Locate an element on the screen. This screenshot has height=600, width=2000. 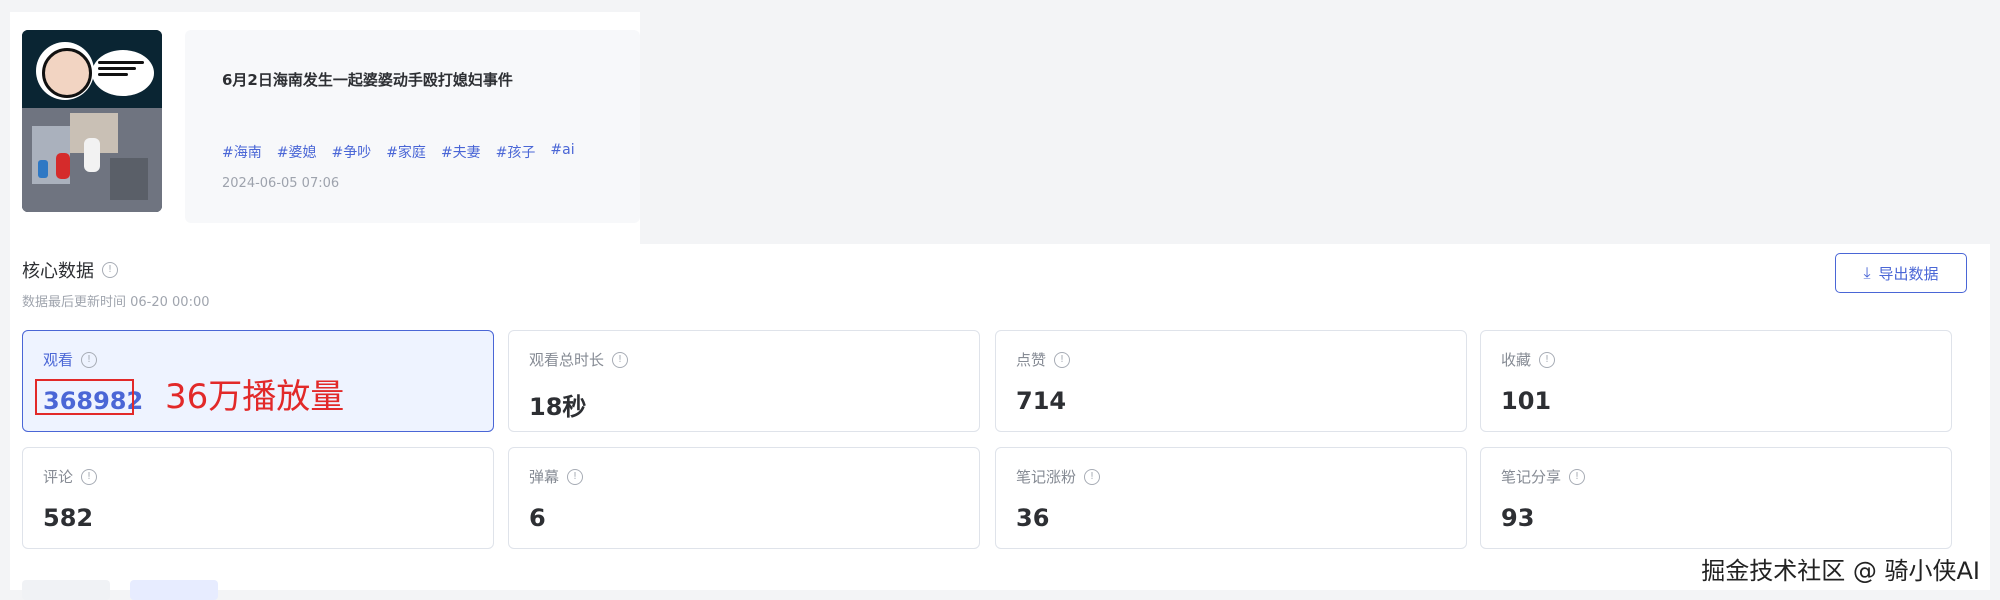
metric-label: 收藏 ! is located at coordinates (1528, 359).